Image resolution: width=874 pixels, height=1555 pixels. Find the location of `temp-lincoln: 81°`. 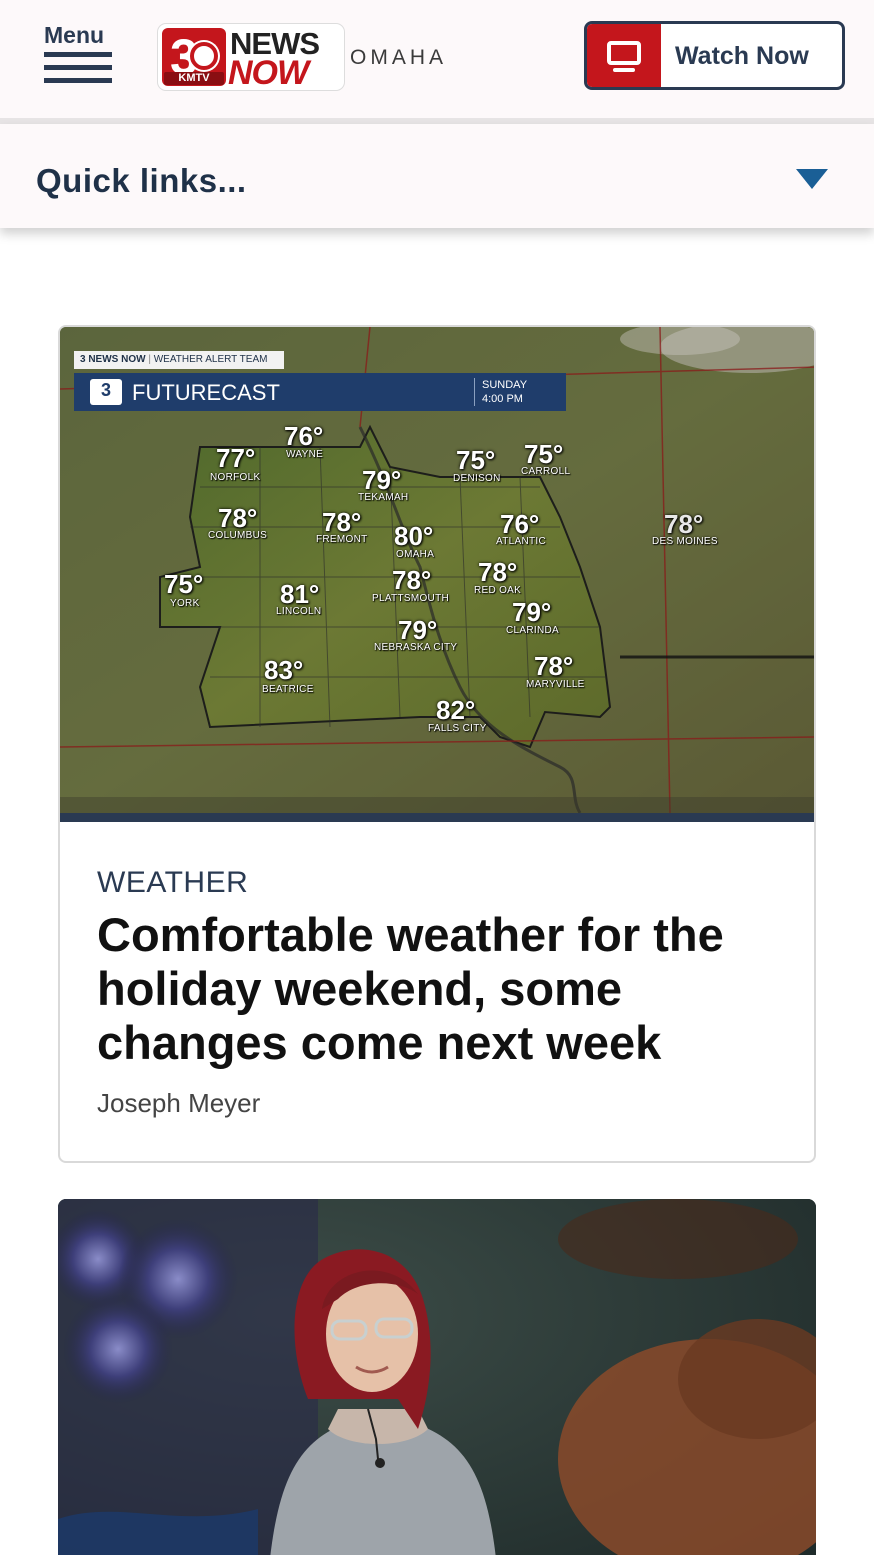

temp-lincoln: 81° is located at coordinates (300, 594).